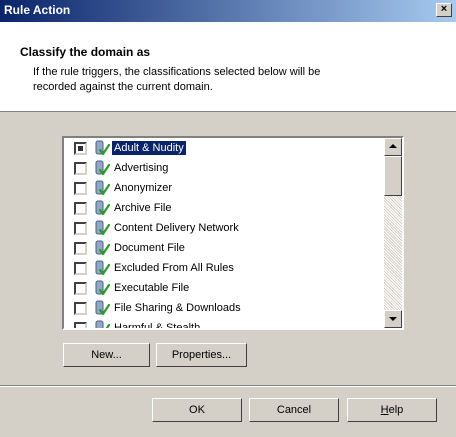 Image resolution: width=456 pixels, height=437 pixels. Describe the element at coordinates (176, 228) in the screenshot. I see `item-label: Content Delivery Network` at that location.